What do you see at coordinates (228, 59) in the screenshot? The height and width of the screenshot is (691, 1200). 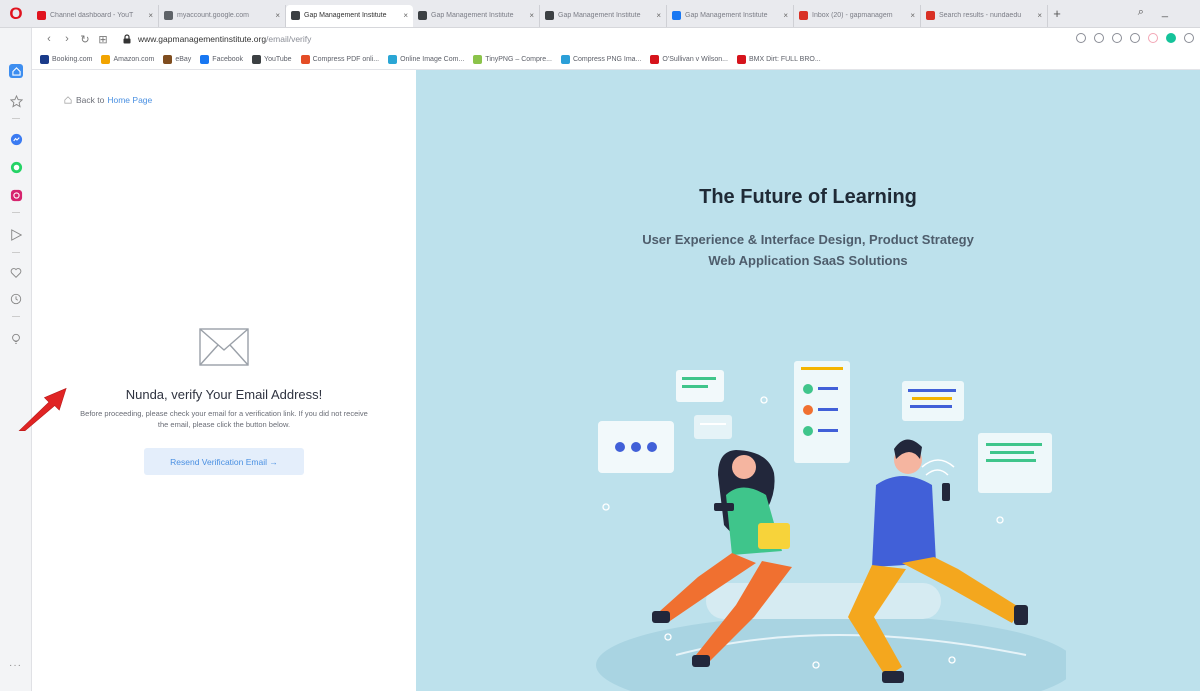 I see `bookmark-label: Facebook` at bounding box center [228, 59].